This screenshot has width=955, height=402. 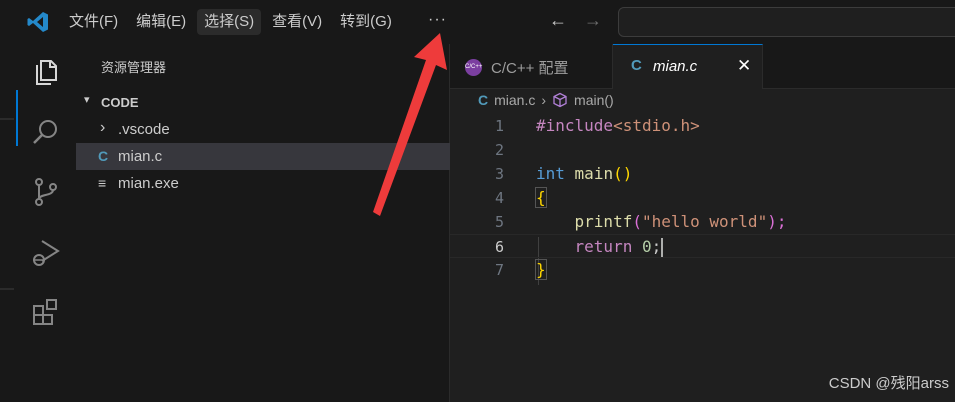 What do you see at coordinates (477, 22) in the screenshot?
I see `title-bar: 文件(F) 编辑(E) 选择(S) 查看(V) 转到(G) ··· ← →` at bounding box center [477, 22].